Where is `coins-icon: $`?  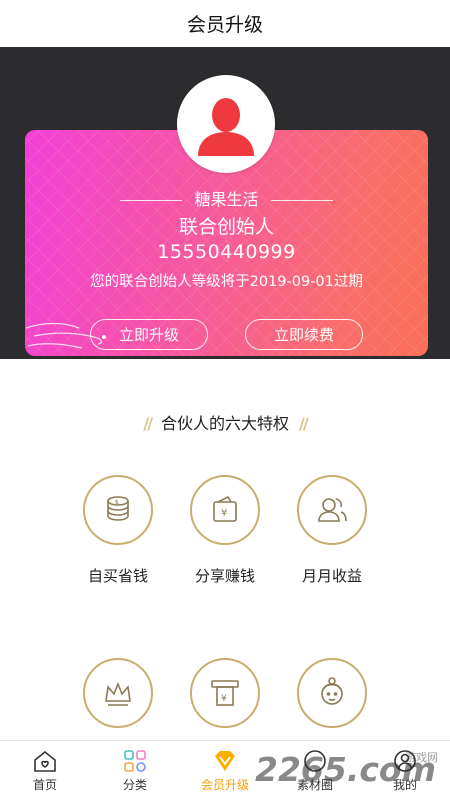
coins-icon: $ is located at coordinates (118, 508).